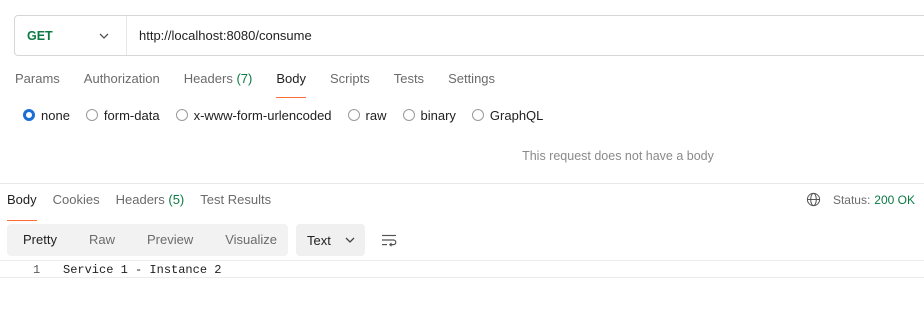  What do you see at coordinates (142, 270) in the screenshot?
I see `response-line: Service 1 - Instance 2` at bounding box center [142, 270].